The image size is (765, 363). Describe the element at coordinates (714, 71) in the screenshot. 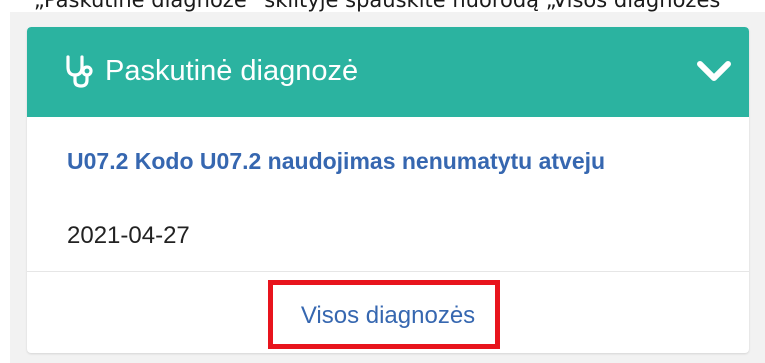

I see `chevron-down-icon` at that location.